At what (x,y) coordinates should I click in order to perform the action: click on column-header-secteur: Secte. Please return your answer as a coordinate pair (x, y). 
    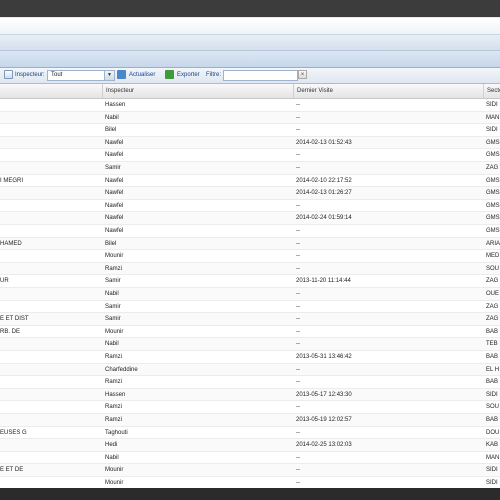
    Looking at the image, I should click on (491, 91).